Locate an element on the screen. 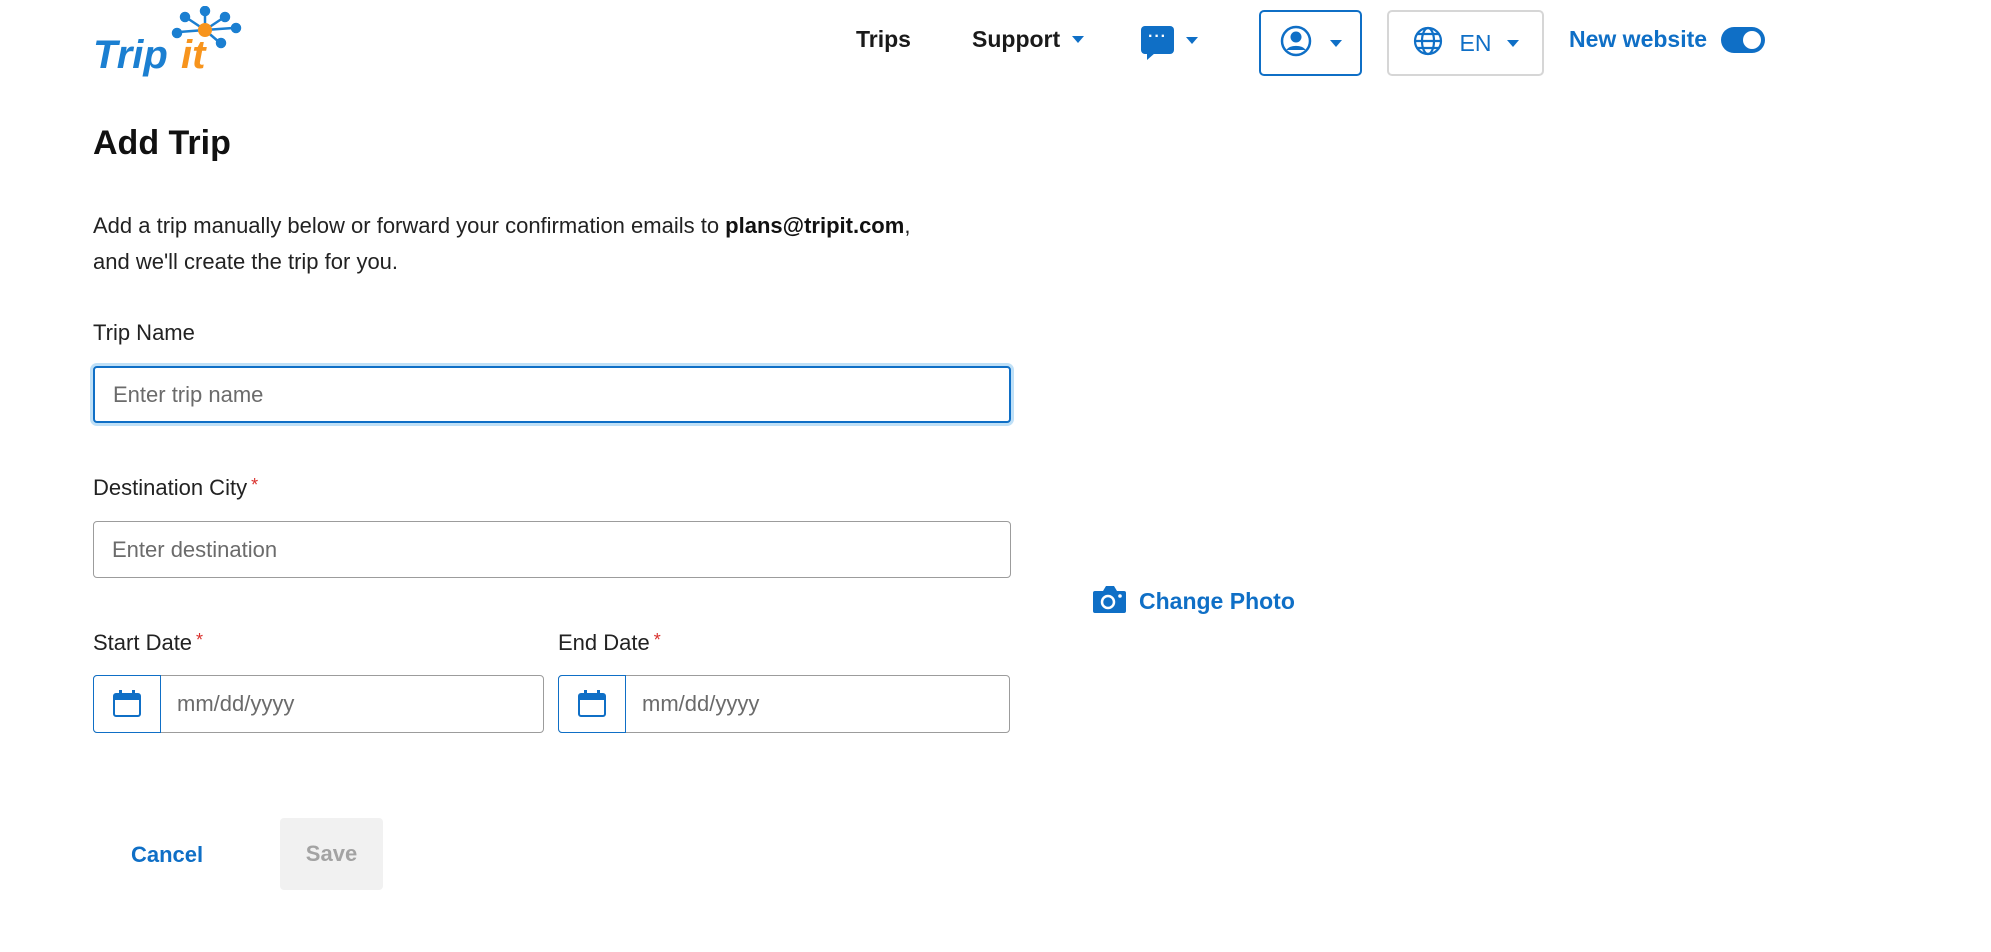 Image resolution: width=1991 pixels, height=952 pixels. end-date-picker-button is located at coordinates (592, 704).